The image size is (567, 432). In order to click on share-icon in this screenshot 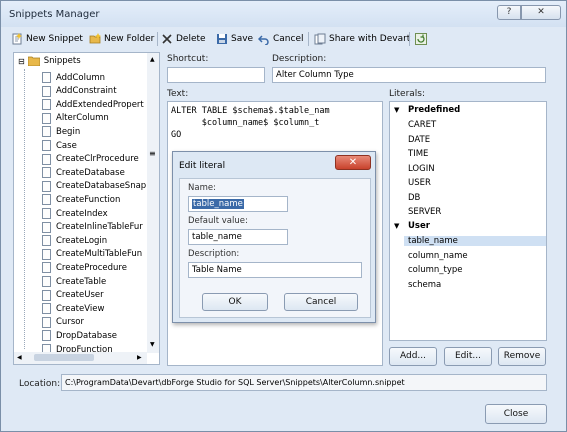, I will do `click(320, 39)`.